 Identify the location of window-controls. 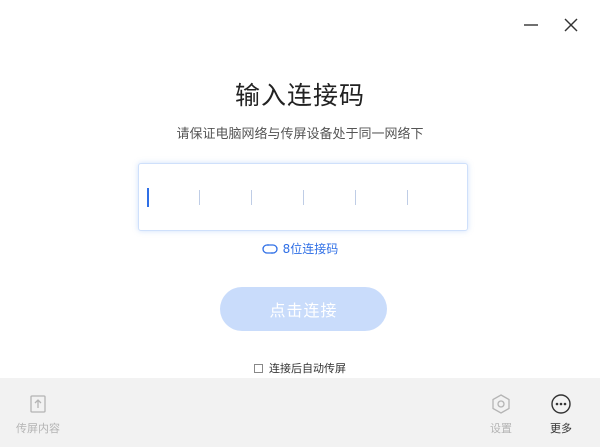
(551, 25).